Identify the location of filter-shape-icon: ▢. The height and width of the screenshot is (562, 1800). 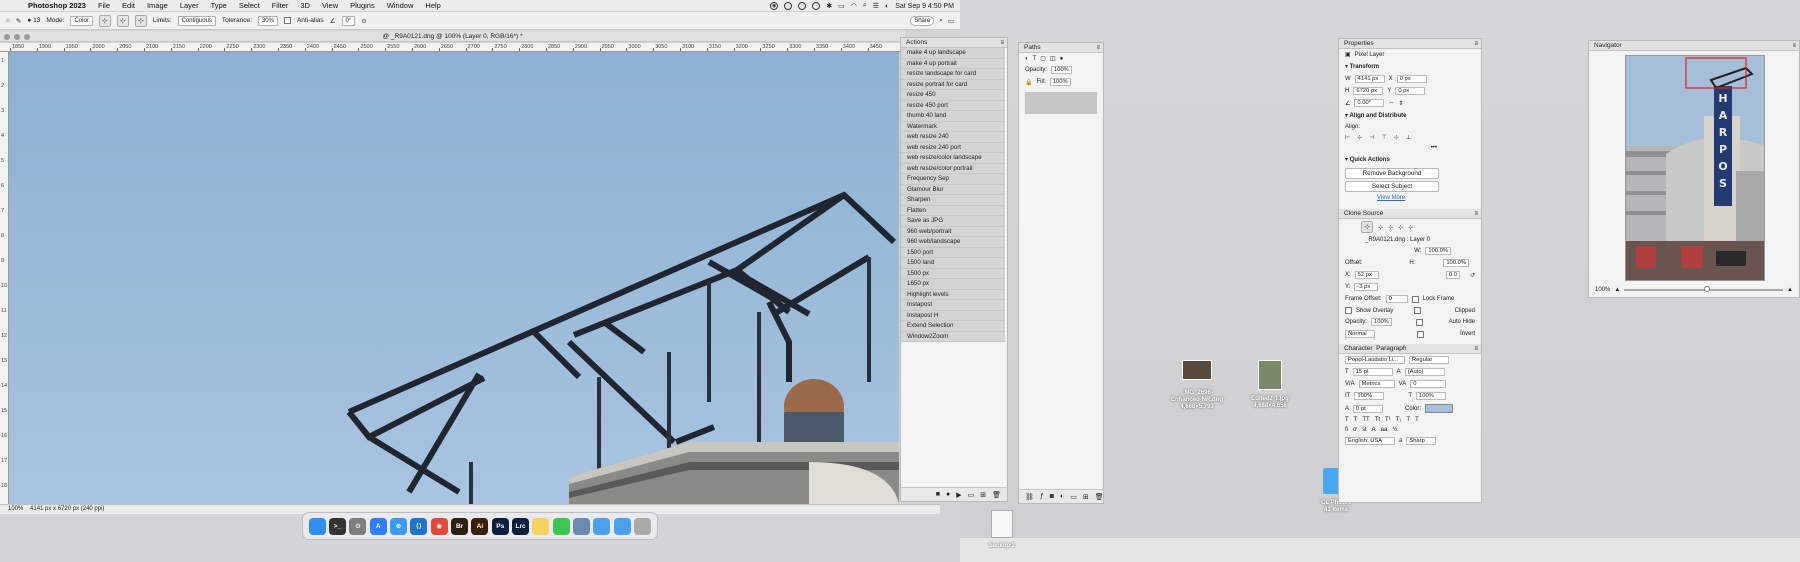
(1043, 58).